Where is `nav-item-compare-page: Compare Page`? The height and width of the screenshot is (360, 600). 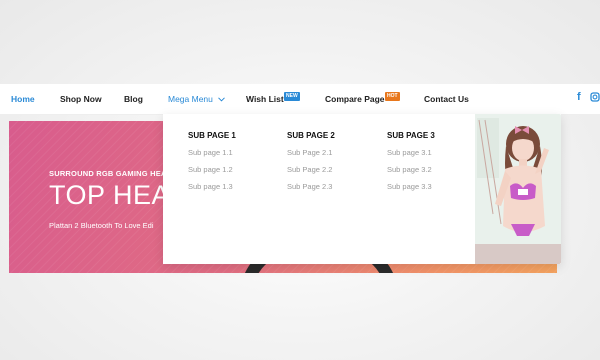 nav-item-compare-page: Compare Page is located at coordinates (355, 99).